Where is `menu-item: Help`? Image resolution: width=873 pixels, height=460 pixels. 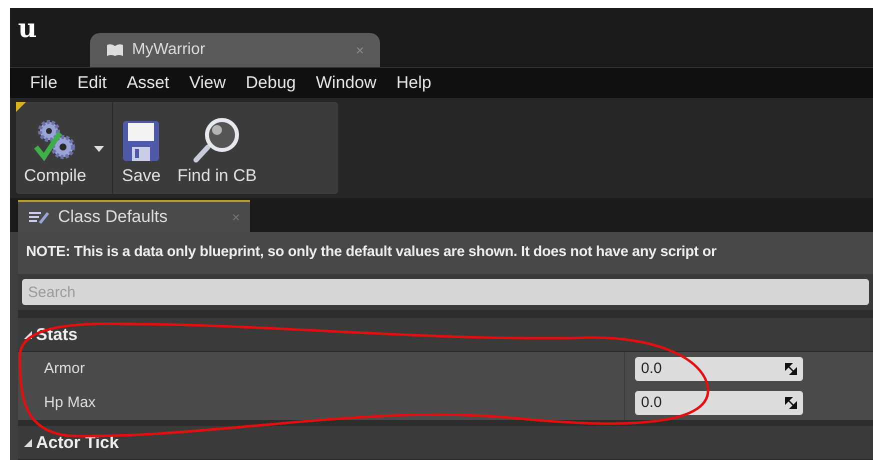
menu-item: Help is located at coordinates (414, 83).